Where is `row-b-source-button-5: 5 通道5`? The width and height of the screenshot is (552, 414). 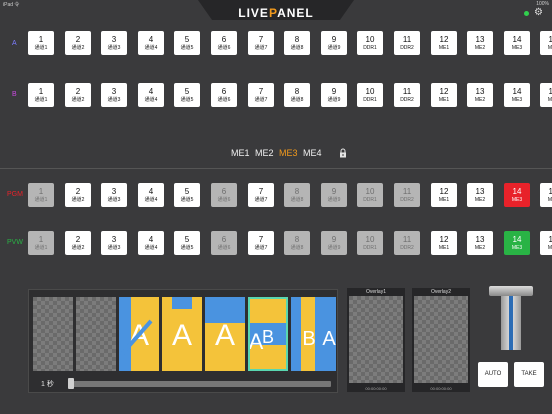
row-b-source-button-5: 5 通道5 is located at coordinates (187, 95).